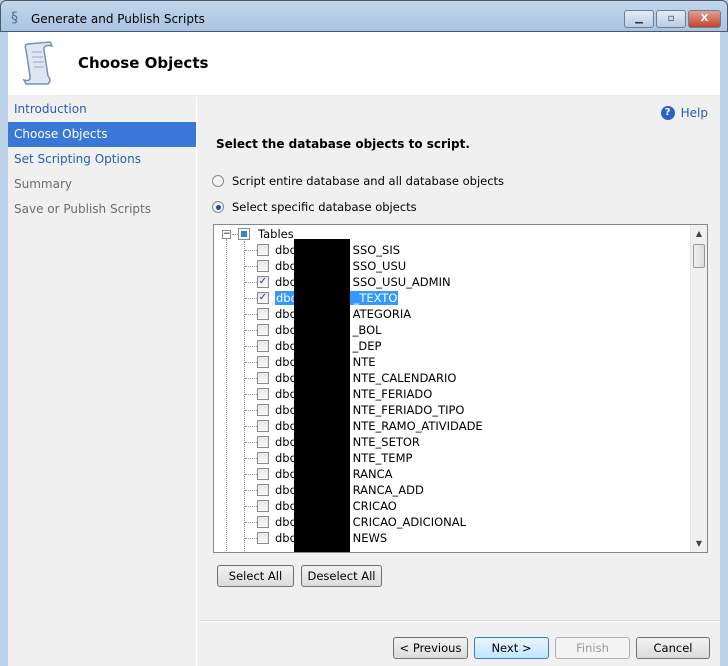 The height and width of the screenshot is (666, 728). Describe the element at coordinates (460, 621) in the screenshot. I see `divider` at that location.